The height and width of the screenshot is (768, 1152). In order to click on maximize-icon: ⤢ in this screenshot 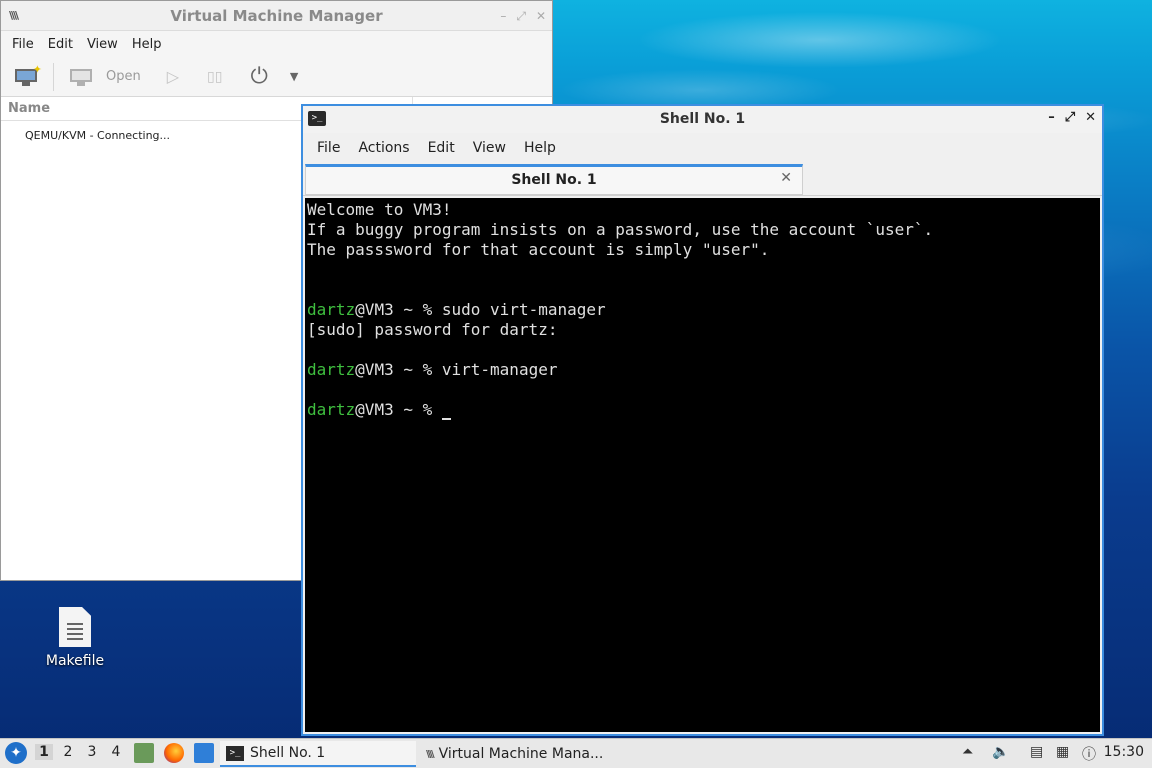, I will do `click(1070, 117)`.